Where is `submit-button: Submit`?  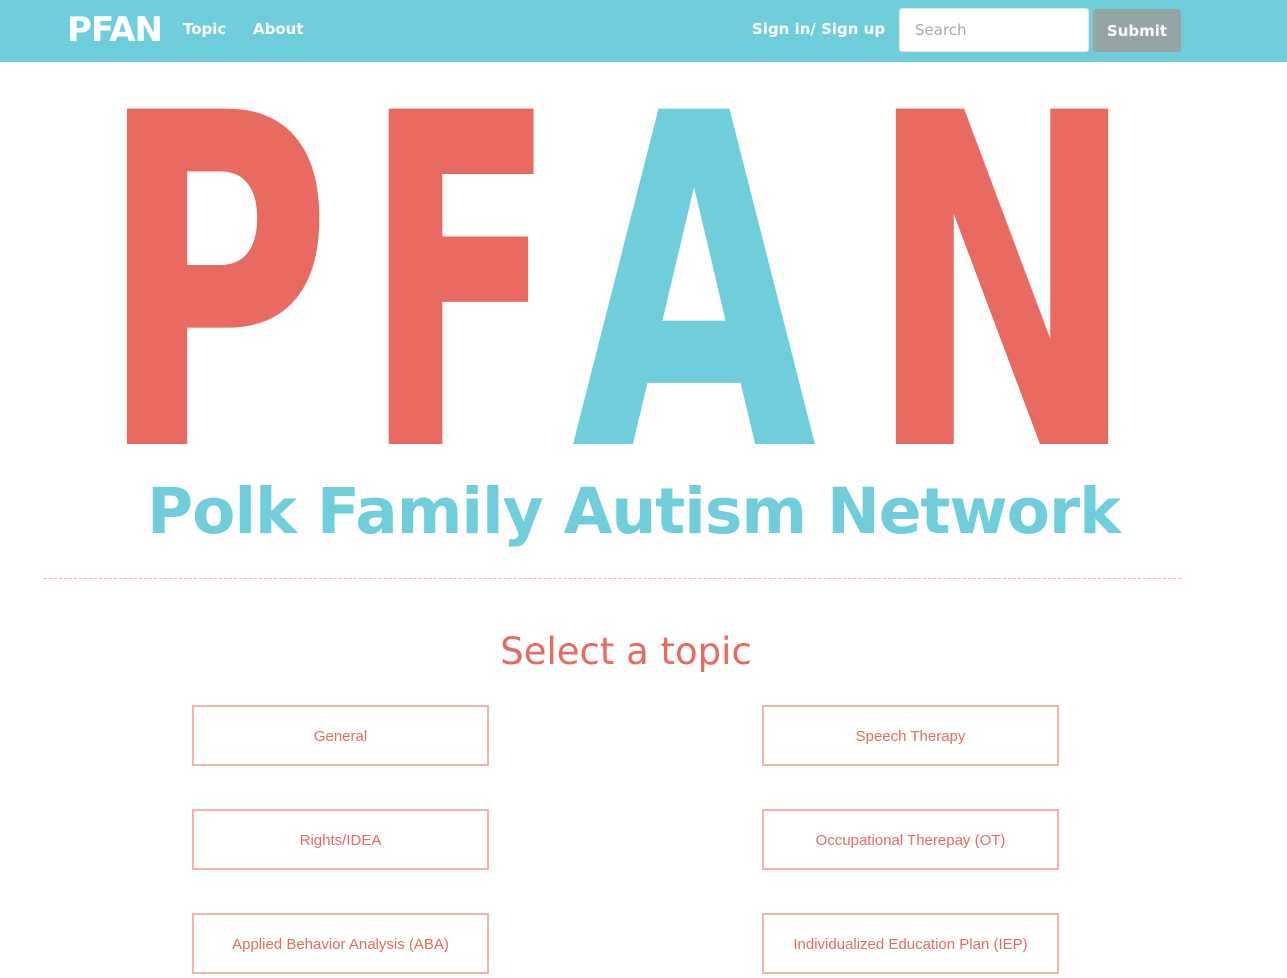
submit-button: Submit is located at coordinates (1137, 30).